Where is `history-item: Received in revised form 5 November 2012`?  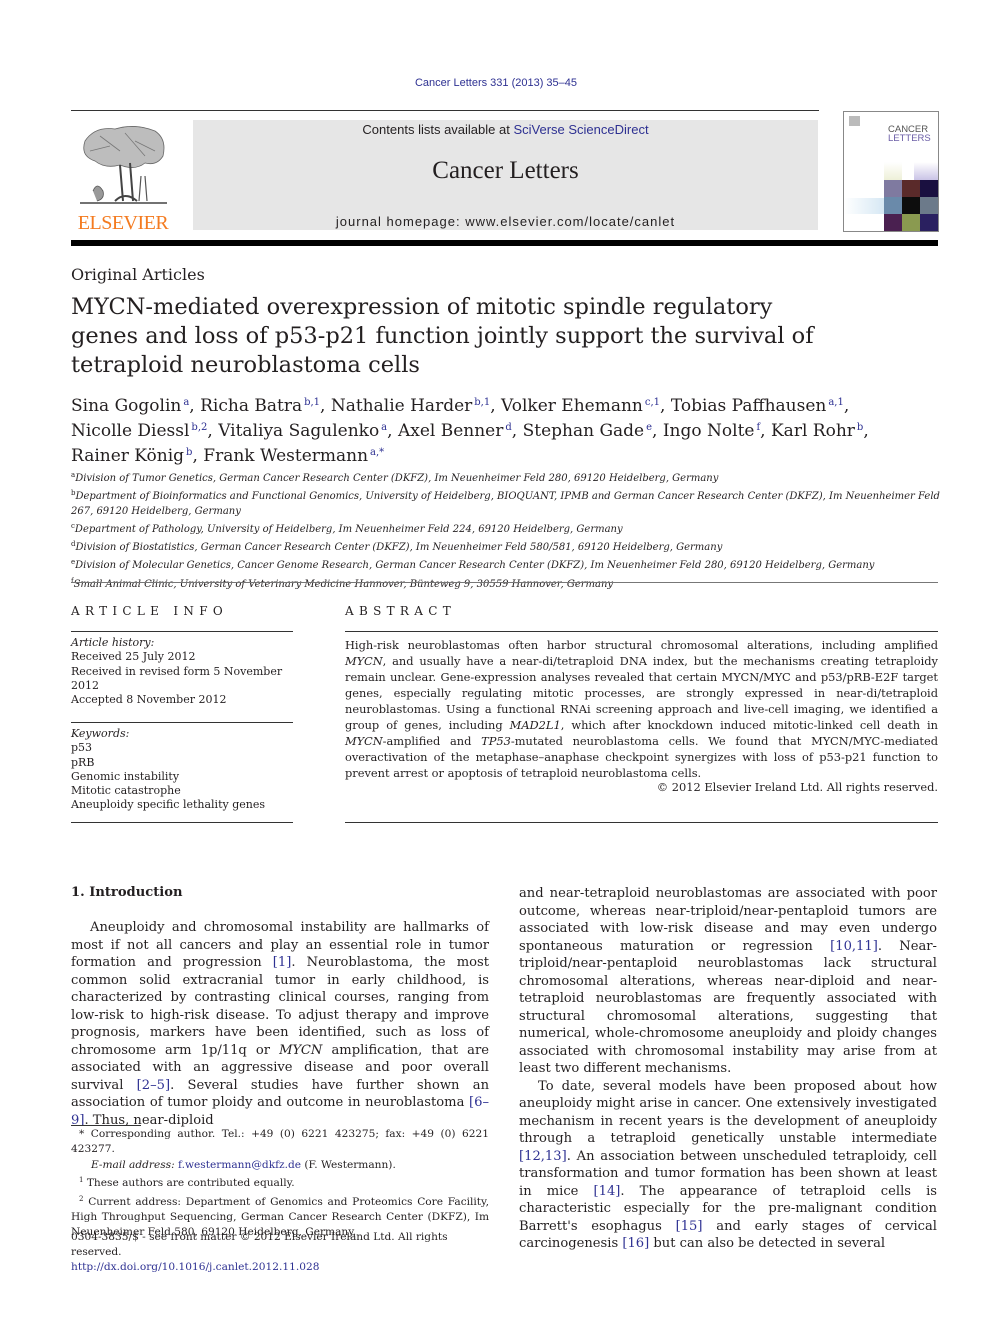 history-item: Received in revised form 5 November 2012 is located at coordinates (177, 678).